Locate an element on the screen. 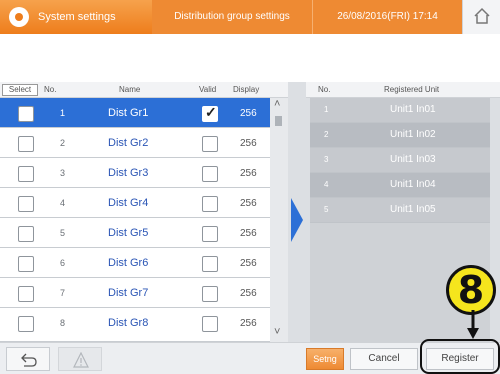 This screenshot has height=374, width=500. registered-unit-number: 5 is located at coordinates (326, 209).